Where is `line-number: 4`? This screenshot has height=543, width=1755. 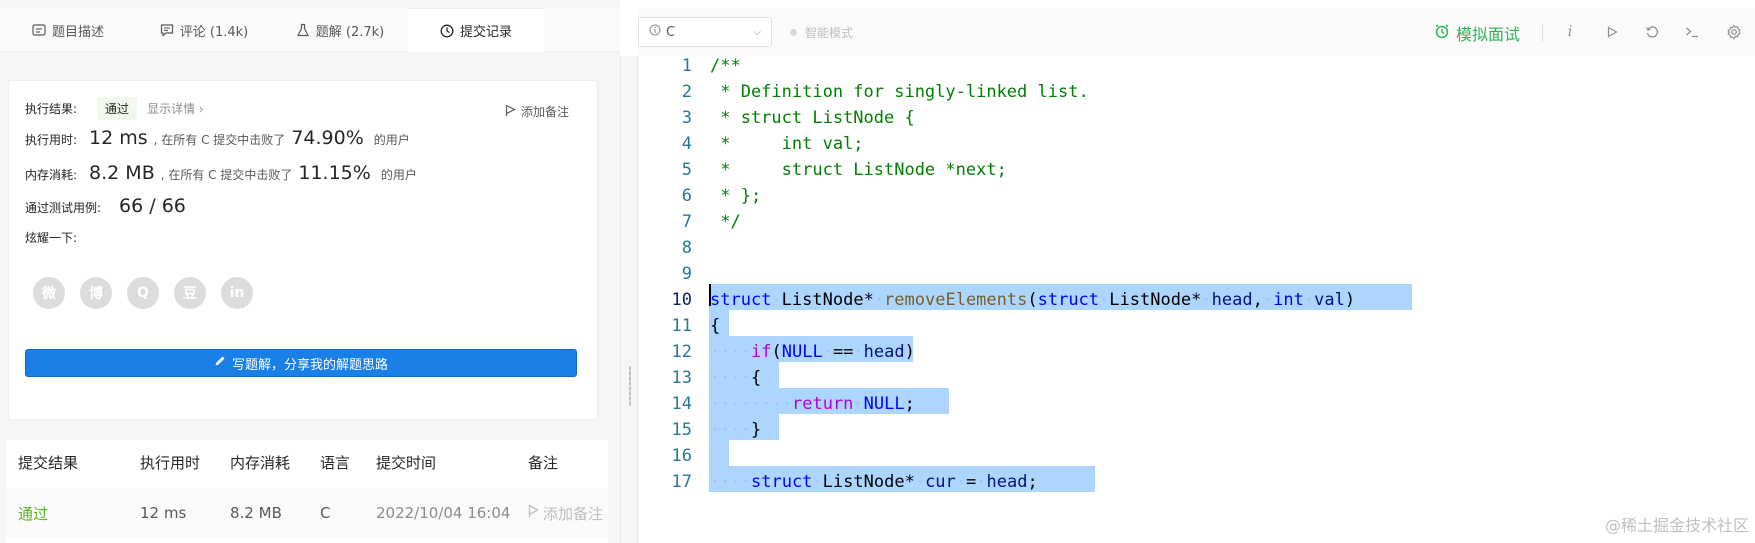 line-number: 4 is located at coordinates (686, 144).